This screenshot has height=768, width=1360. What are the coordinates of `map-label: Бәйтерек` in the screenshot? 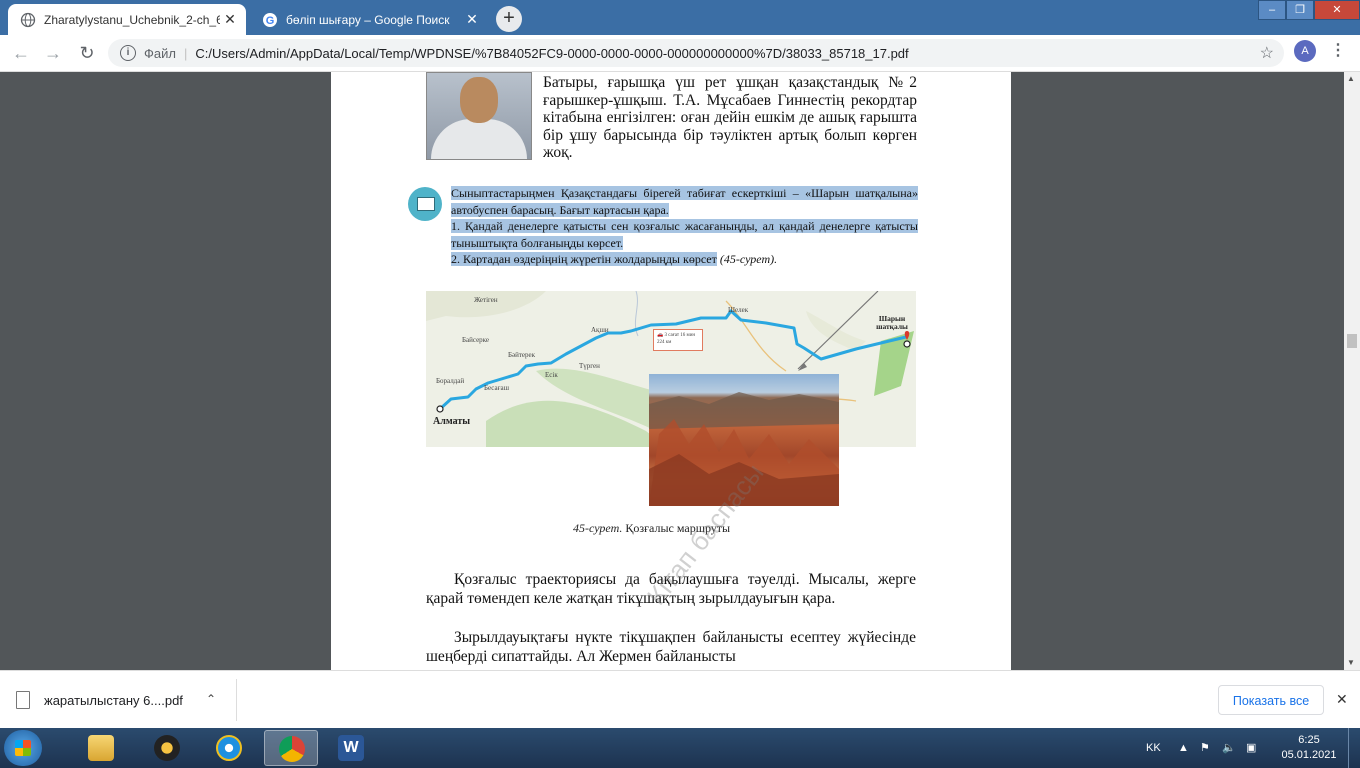 It's located at (522, 355).